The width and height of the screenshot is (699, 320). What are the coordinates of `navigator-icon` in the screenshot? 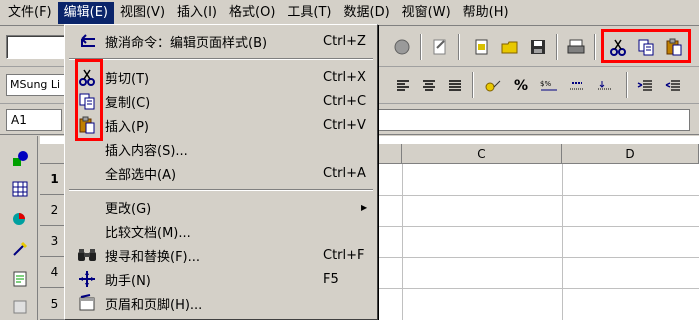 It's located at (87, 279).